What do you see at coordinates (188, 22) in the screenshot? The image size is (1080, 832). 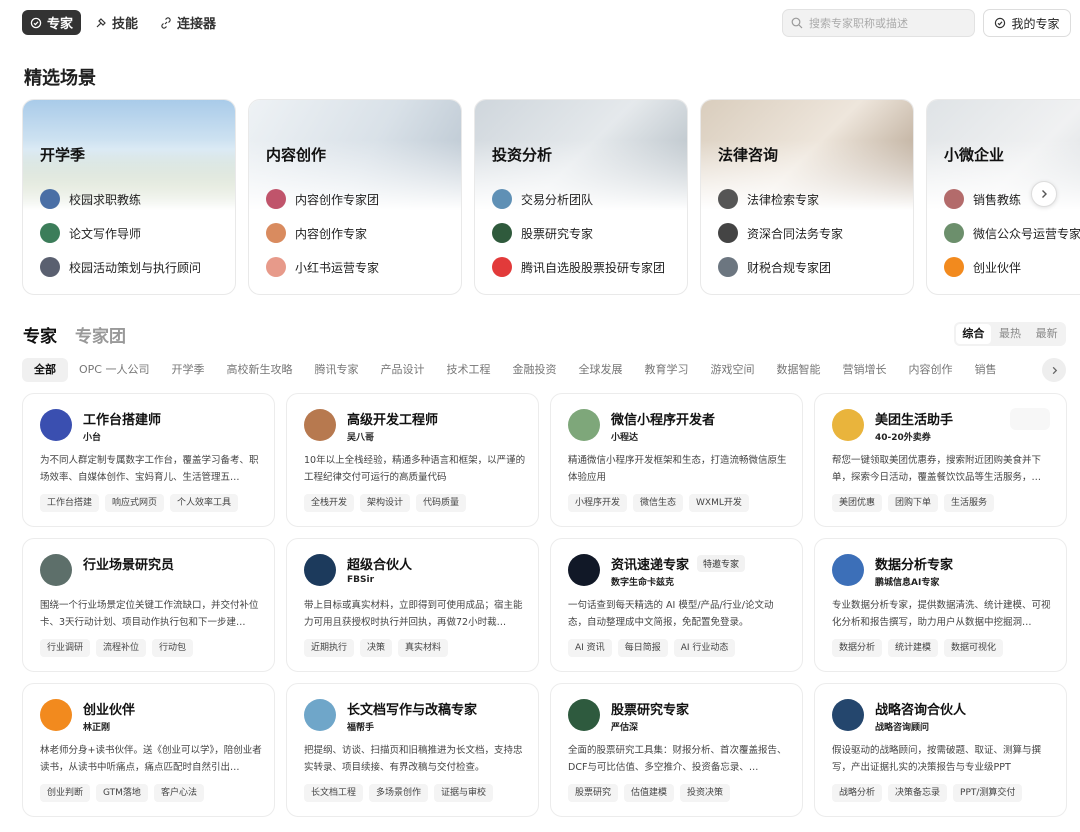 I see `tab-connectors: 连接器` at bounding box center [188, 22].